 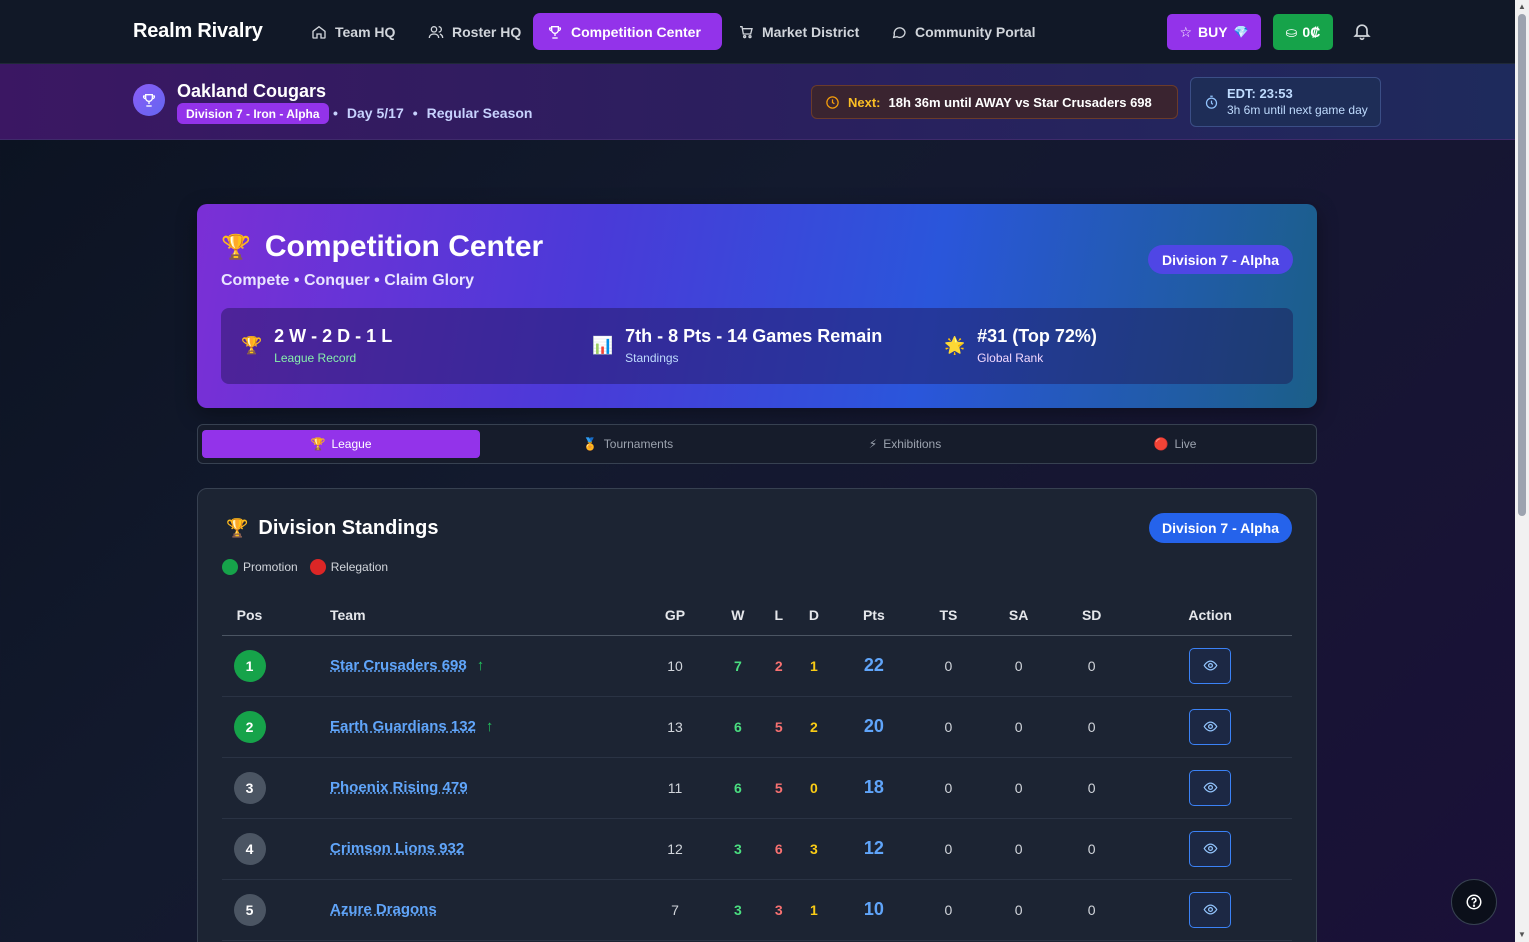 What do you see at coordinates (813, 615) in the screenshot?
I see `col-d: D` at bounding box center [813, 615].